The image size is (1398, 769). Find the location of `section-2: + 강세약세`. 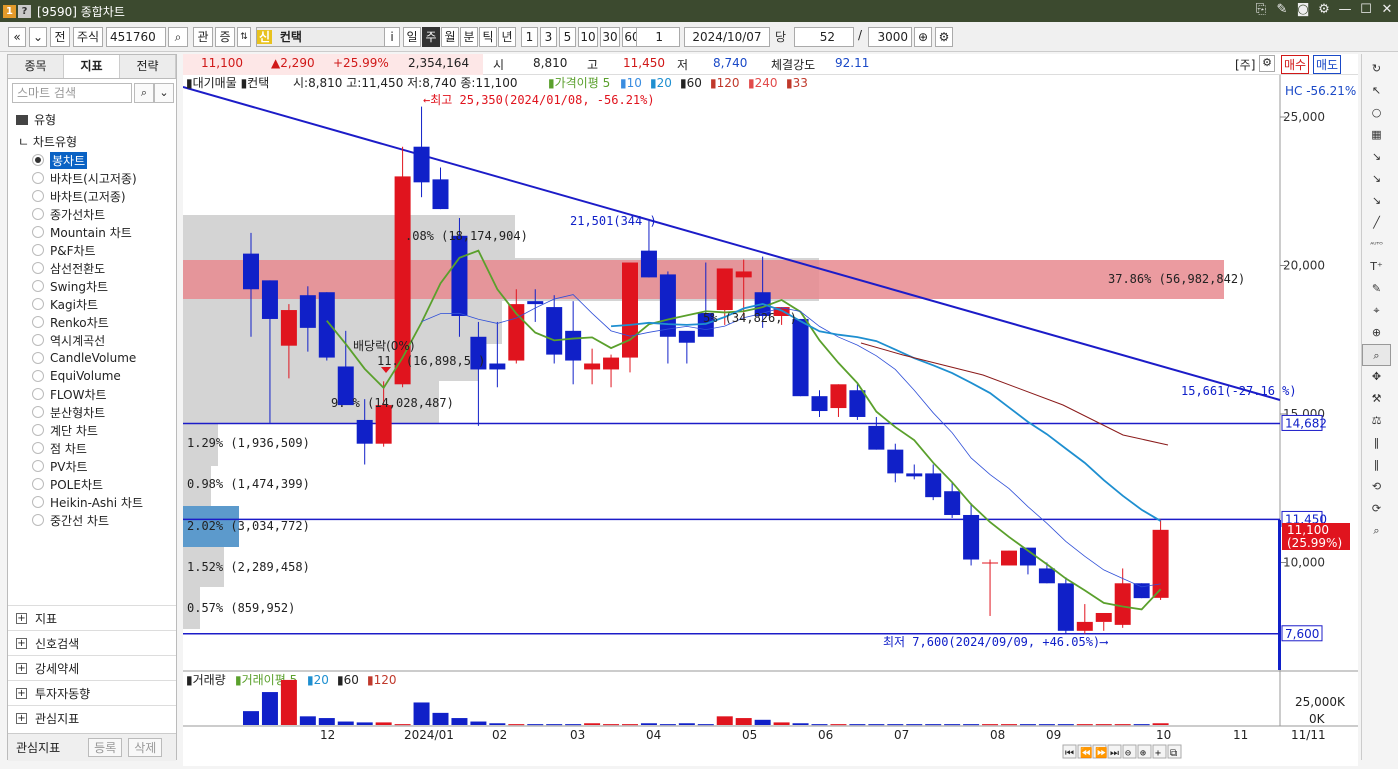

section-2: + 강세약세 is located at coordinates (92, 667).